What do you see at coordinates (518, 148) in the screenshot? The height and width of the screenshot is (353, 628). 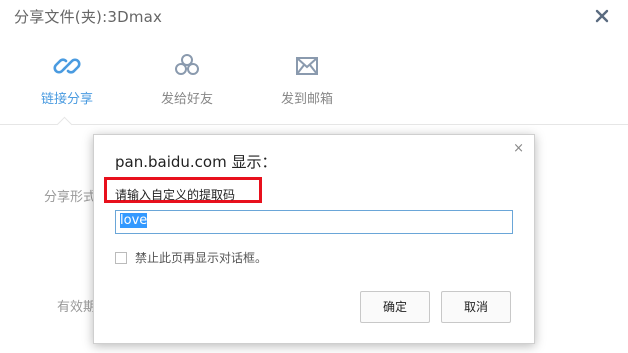 I see `prompt-close-icon: ×` at bounding box center [518, 148].